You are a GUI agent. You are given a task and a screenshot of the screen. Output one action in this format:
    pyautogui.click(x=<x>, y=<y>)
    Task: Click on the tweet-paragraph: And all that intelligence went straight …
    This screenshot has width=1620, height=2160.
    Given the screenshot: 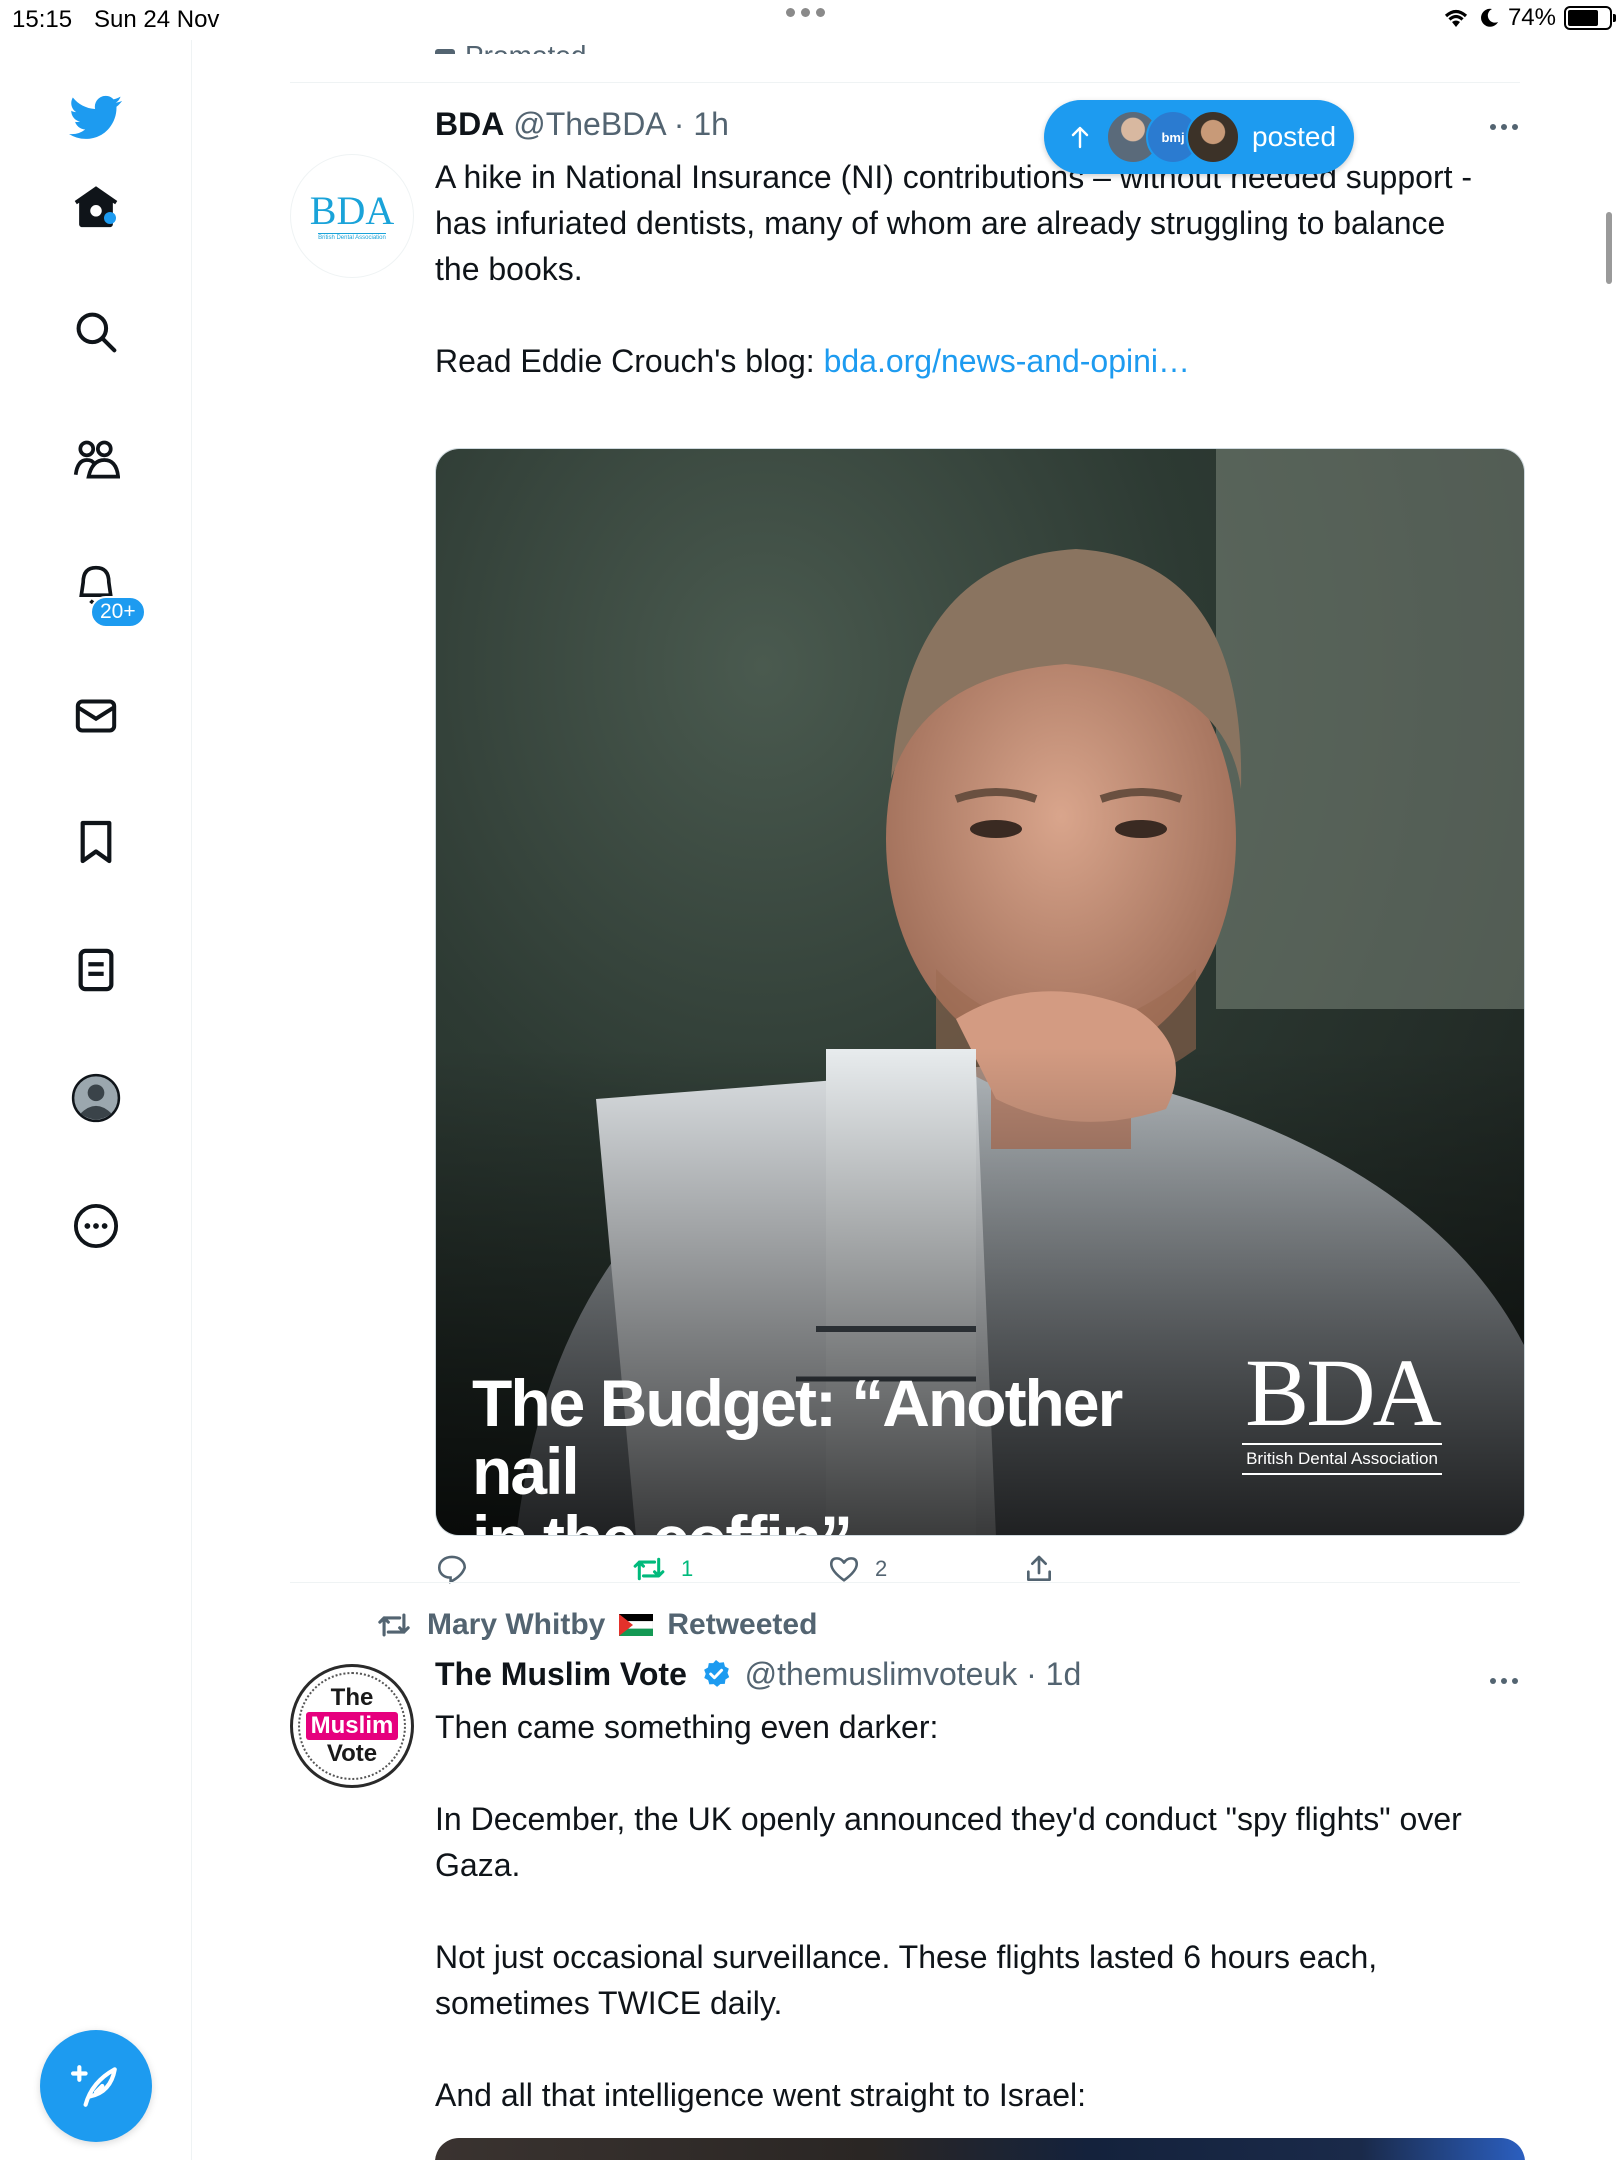 What is the action you would take?
    pyautogui.click(x=761, y=2095)
    